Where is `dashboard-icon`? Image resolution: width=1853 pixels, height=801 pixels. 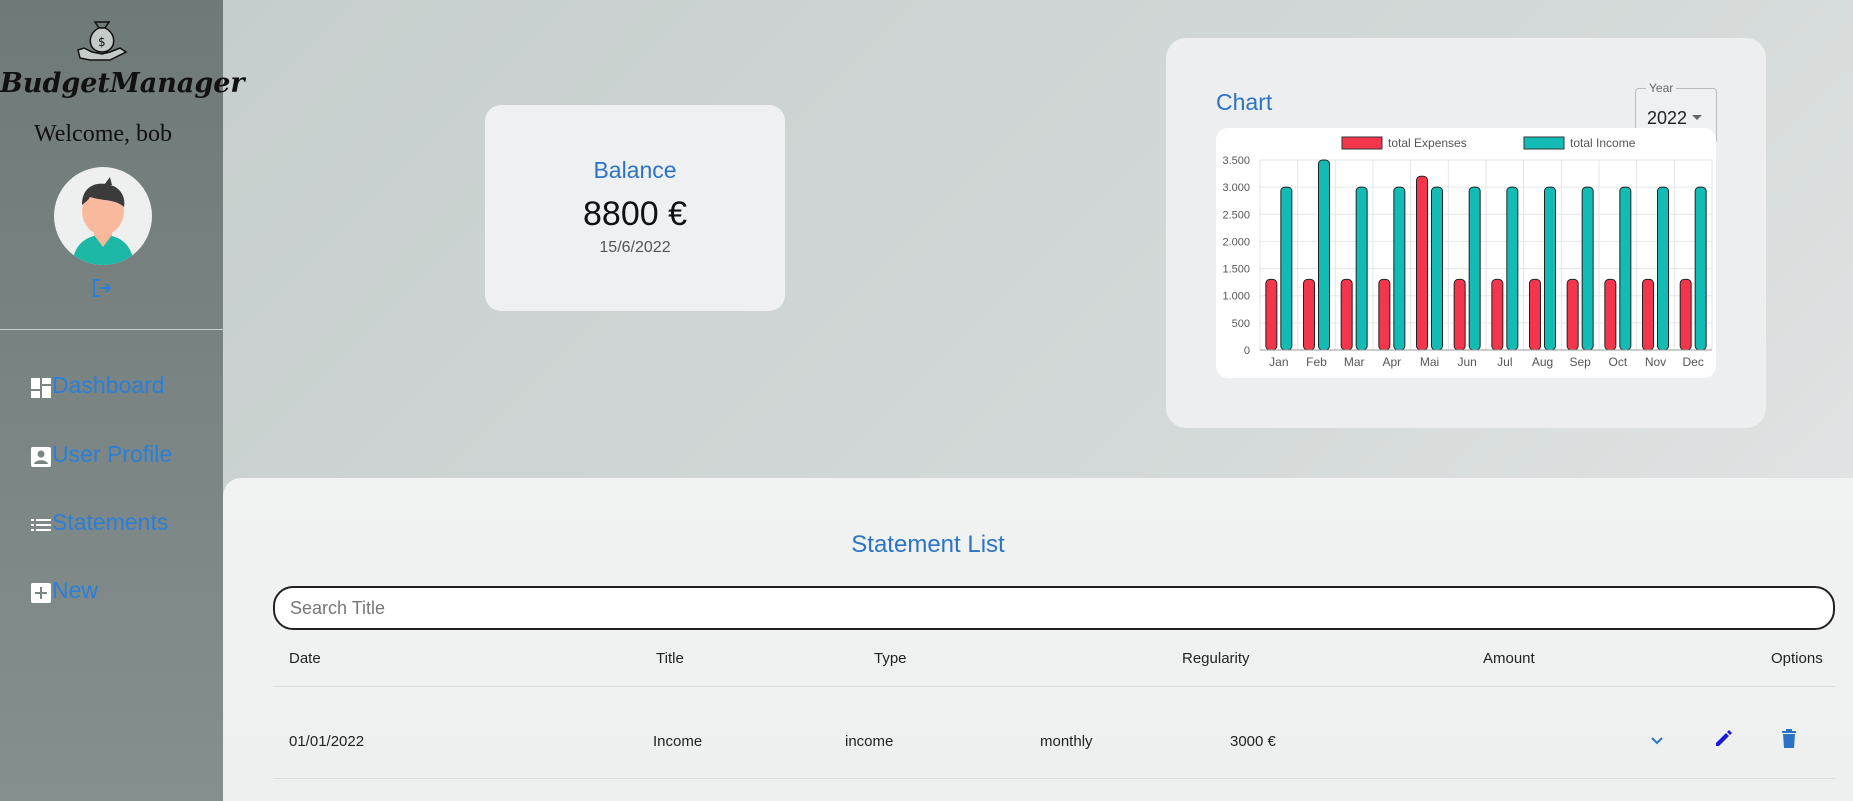
dashboard-icon is located at coordinates (41, 388).